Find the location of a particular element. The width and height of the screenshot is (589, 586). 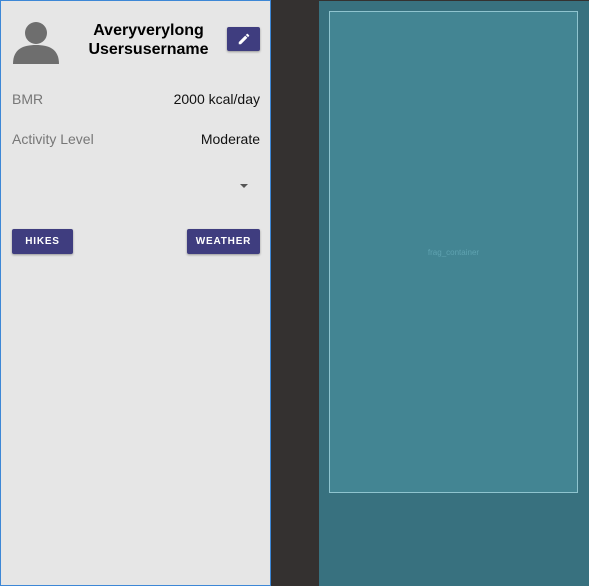

edit-profile-button is located at coordinates (243, 39).